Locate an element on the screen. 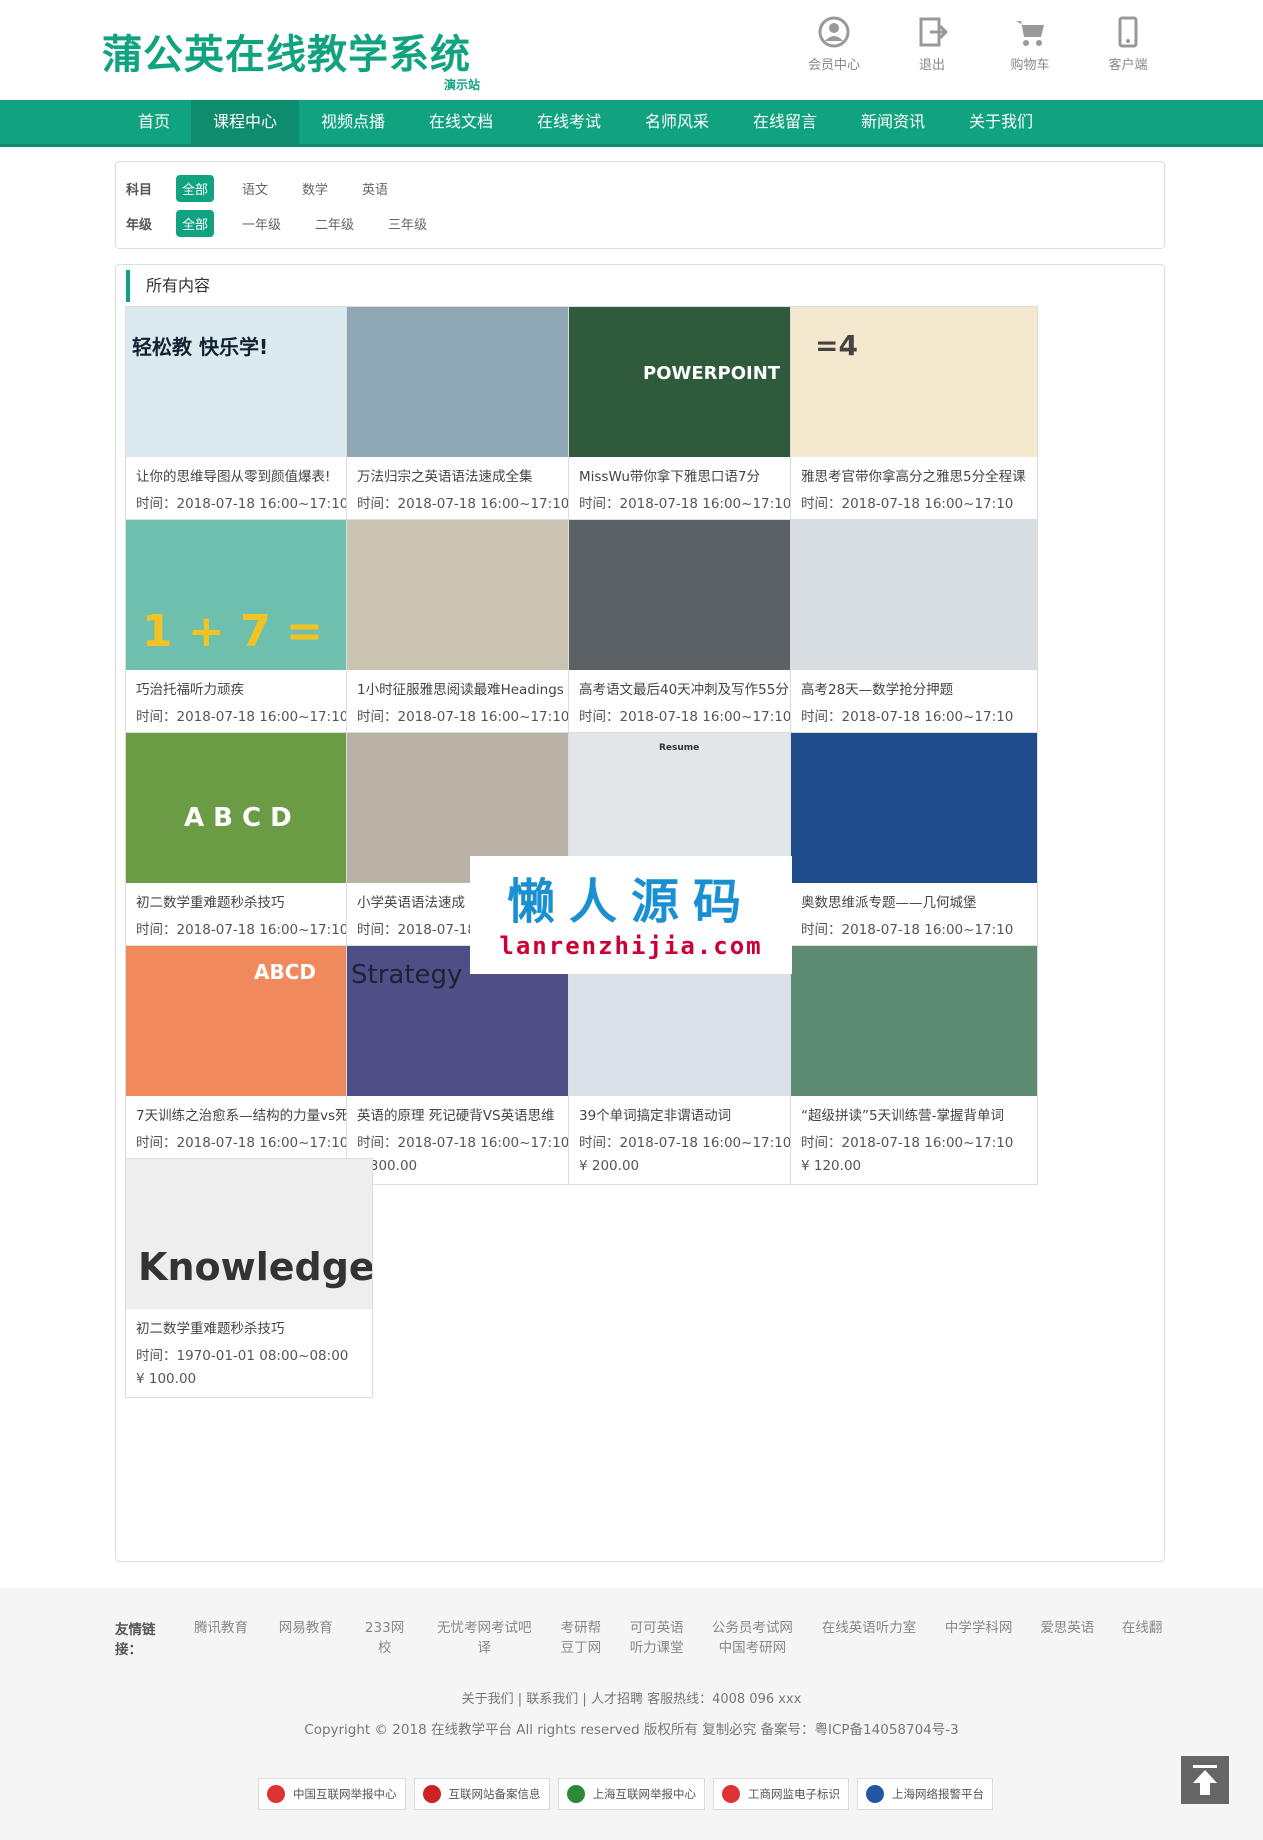 Image resolution: width=1263 pixels, height=1840 pixels. badge-sh-report: 上海互联网举报中心 is located at coordinates (631, 1794).